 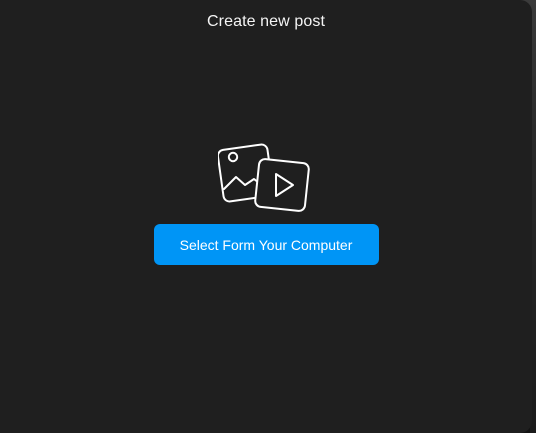 What do you see at coordinates (266, 244) in the screenshot?
I see `select-from-computer-button: Select Form Your Computer` at bounding box center [266, 244].